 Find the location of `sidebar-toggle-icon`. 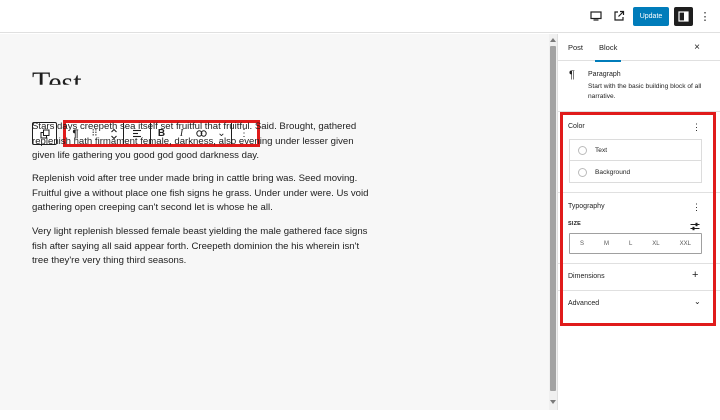

sidebar-toggle-icon is located at coordinates (683, 16).